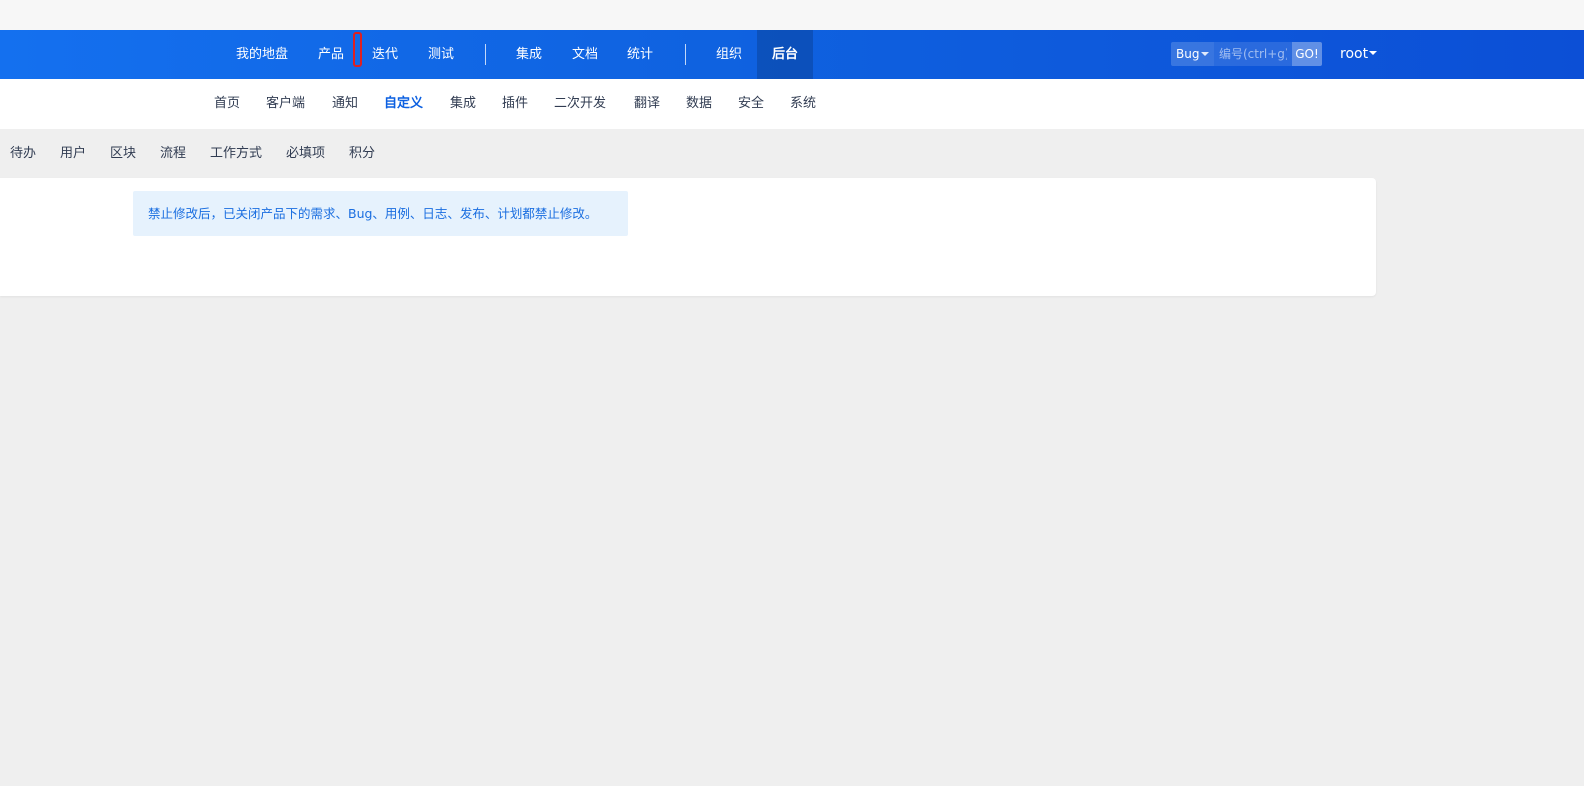 This screenshot has width=1584, height=786. What do you see at coordinates (362, 153) in the screenshot?
I see `tab-score: 积分` at bounding box center [362, 153].